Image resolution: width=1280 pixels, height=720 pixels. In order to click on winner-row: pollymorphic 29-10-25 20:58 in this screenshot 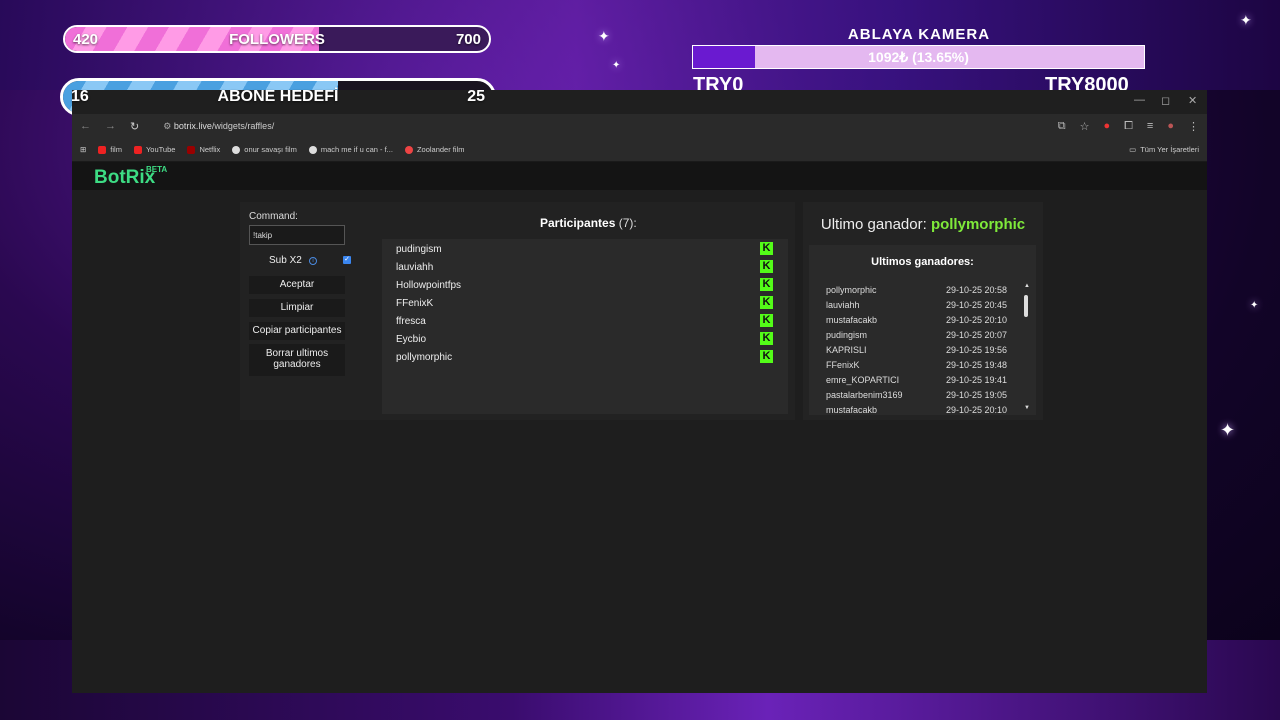, I will do `click(921, 290)`.